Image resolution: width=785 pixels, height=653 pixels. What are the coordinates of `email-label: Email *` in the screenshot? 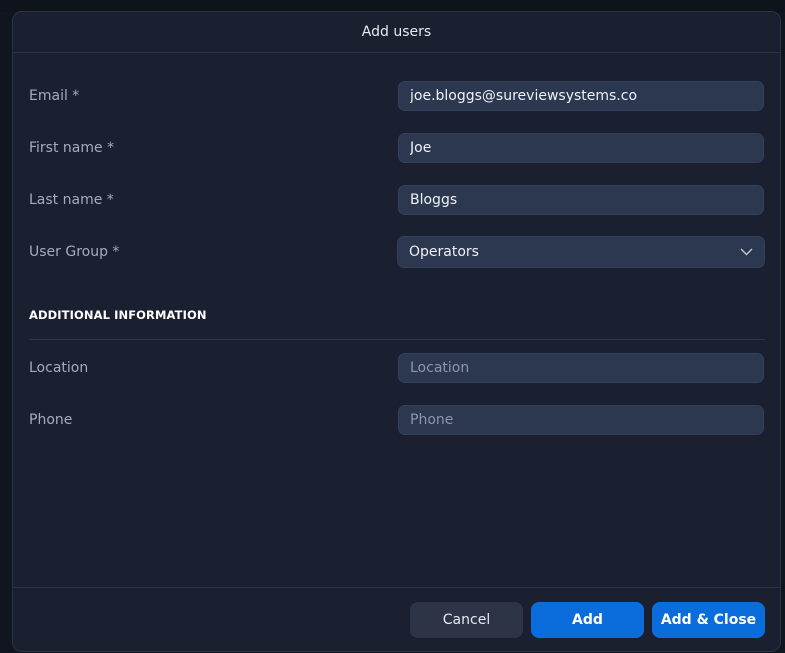 It's located at (54, 96).